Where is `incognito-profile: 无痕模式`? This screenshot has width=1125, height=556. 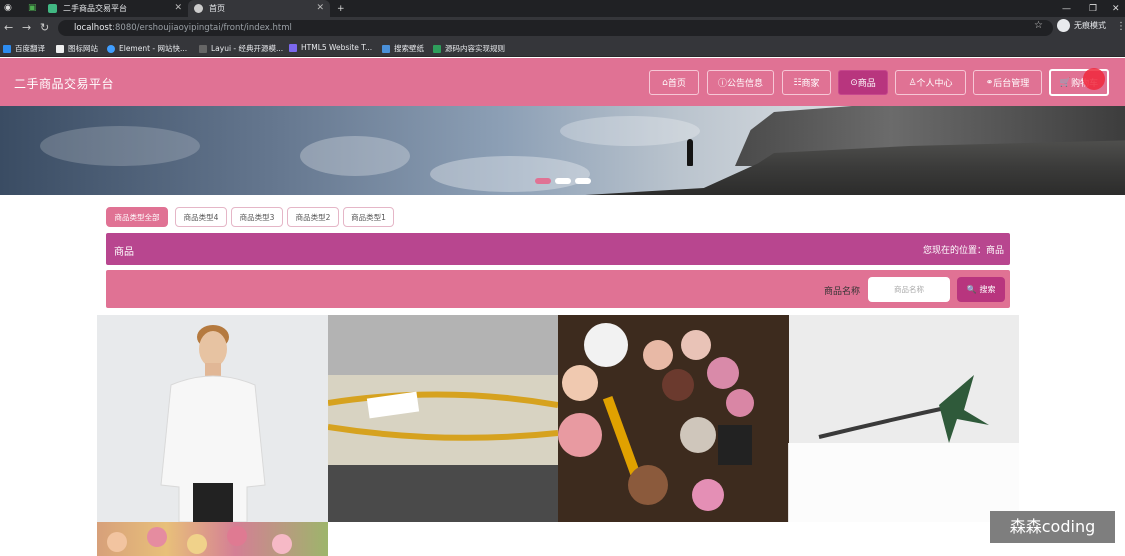
incognito-profile: 无痕模式 is located at coordinates (1081, 25).